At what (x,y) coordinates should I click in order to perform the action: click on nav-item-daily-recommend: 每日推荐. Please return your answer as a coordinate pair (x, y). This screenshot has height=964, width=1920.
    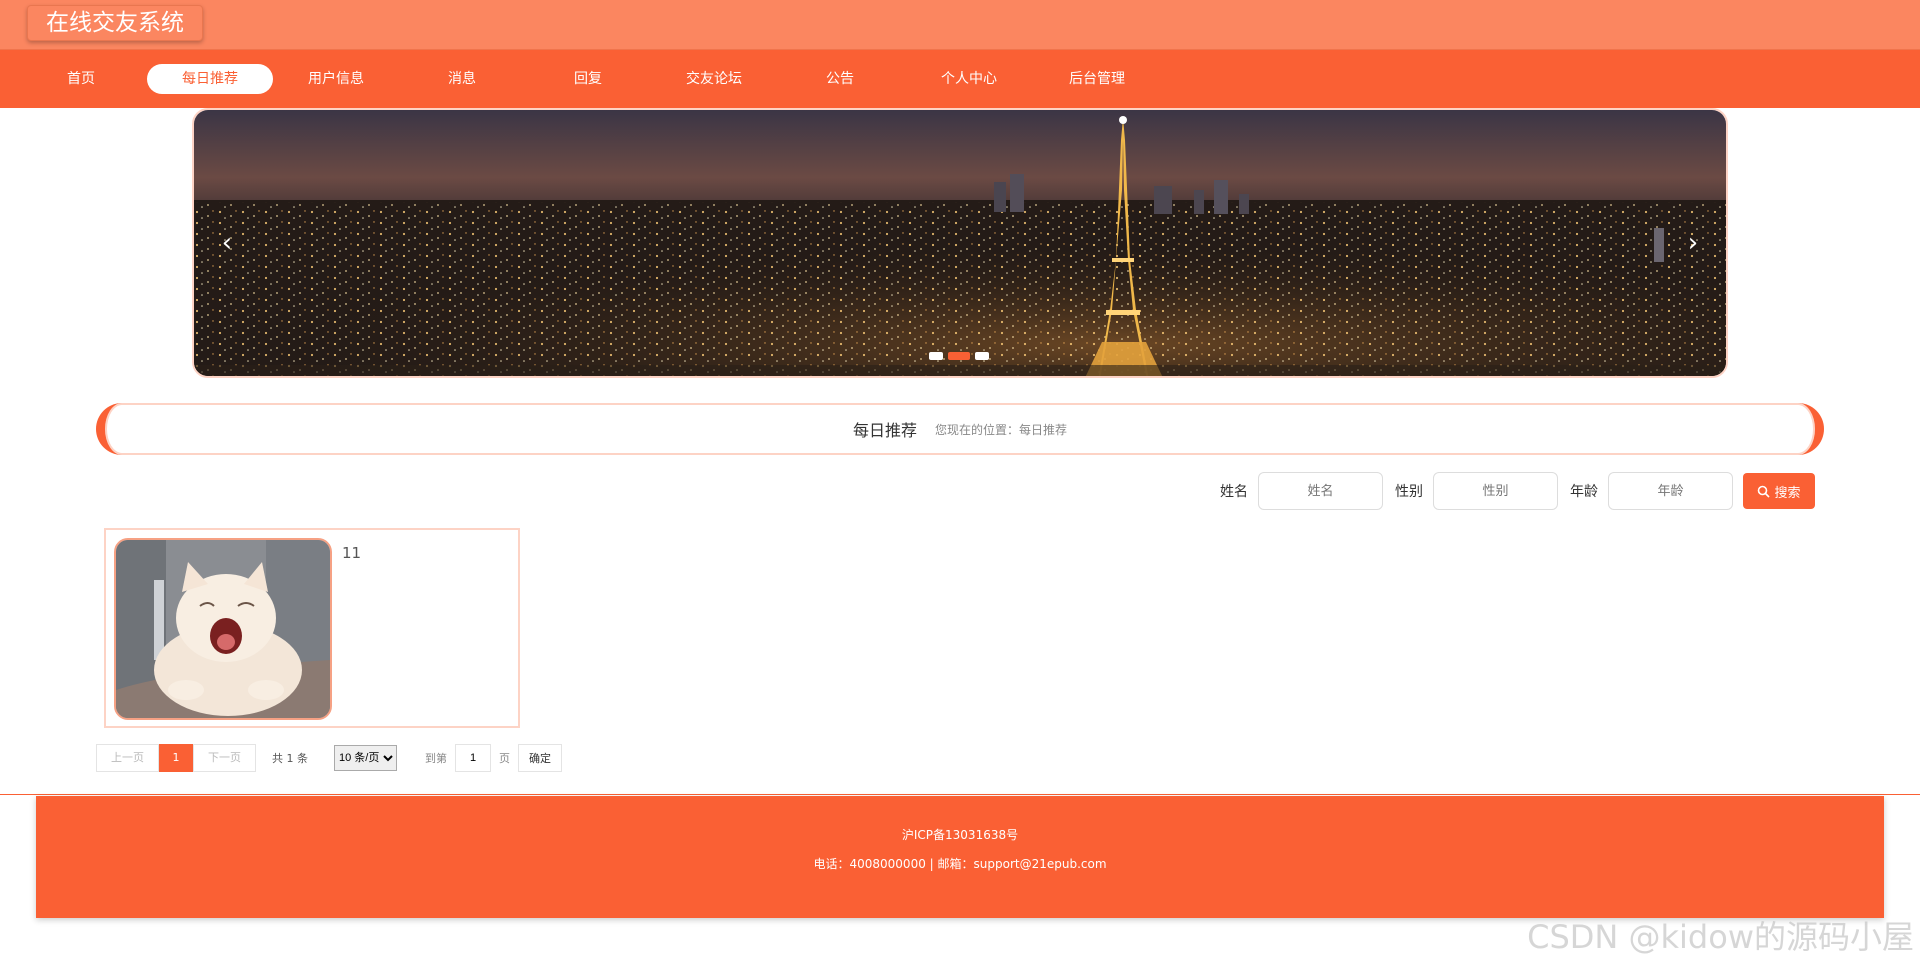
    Looking at the image, I should click on (210, 79).